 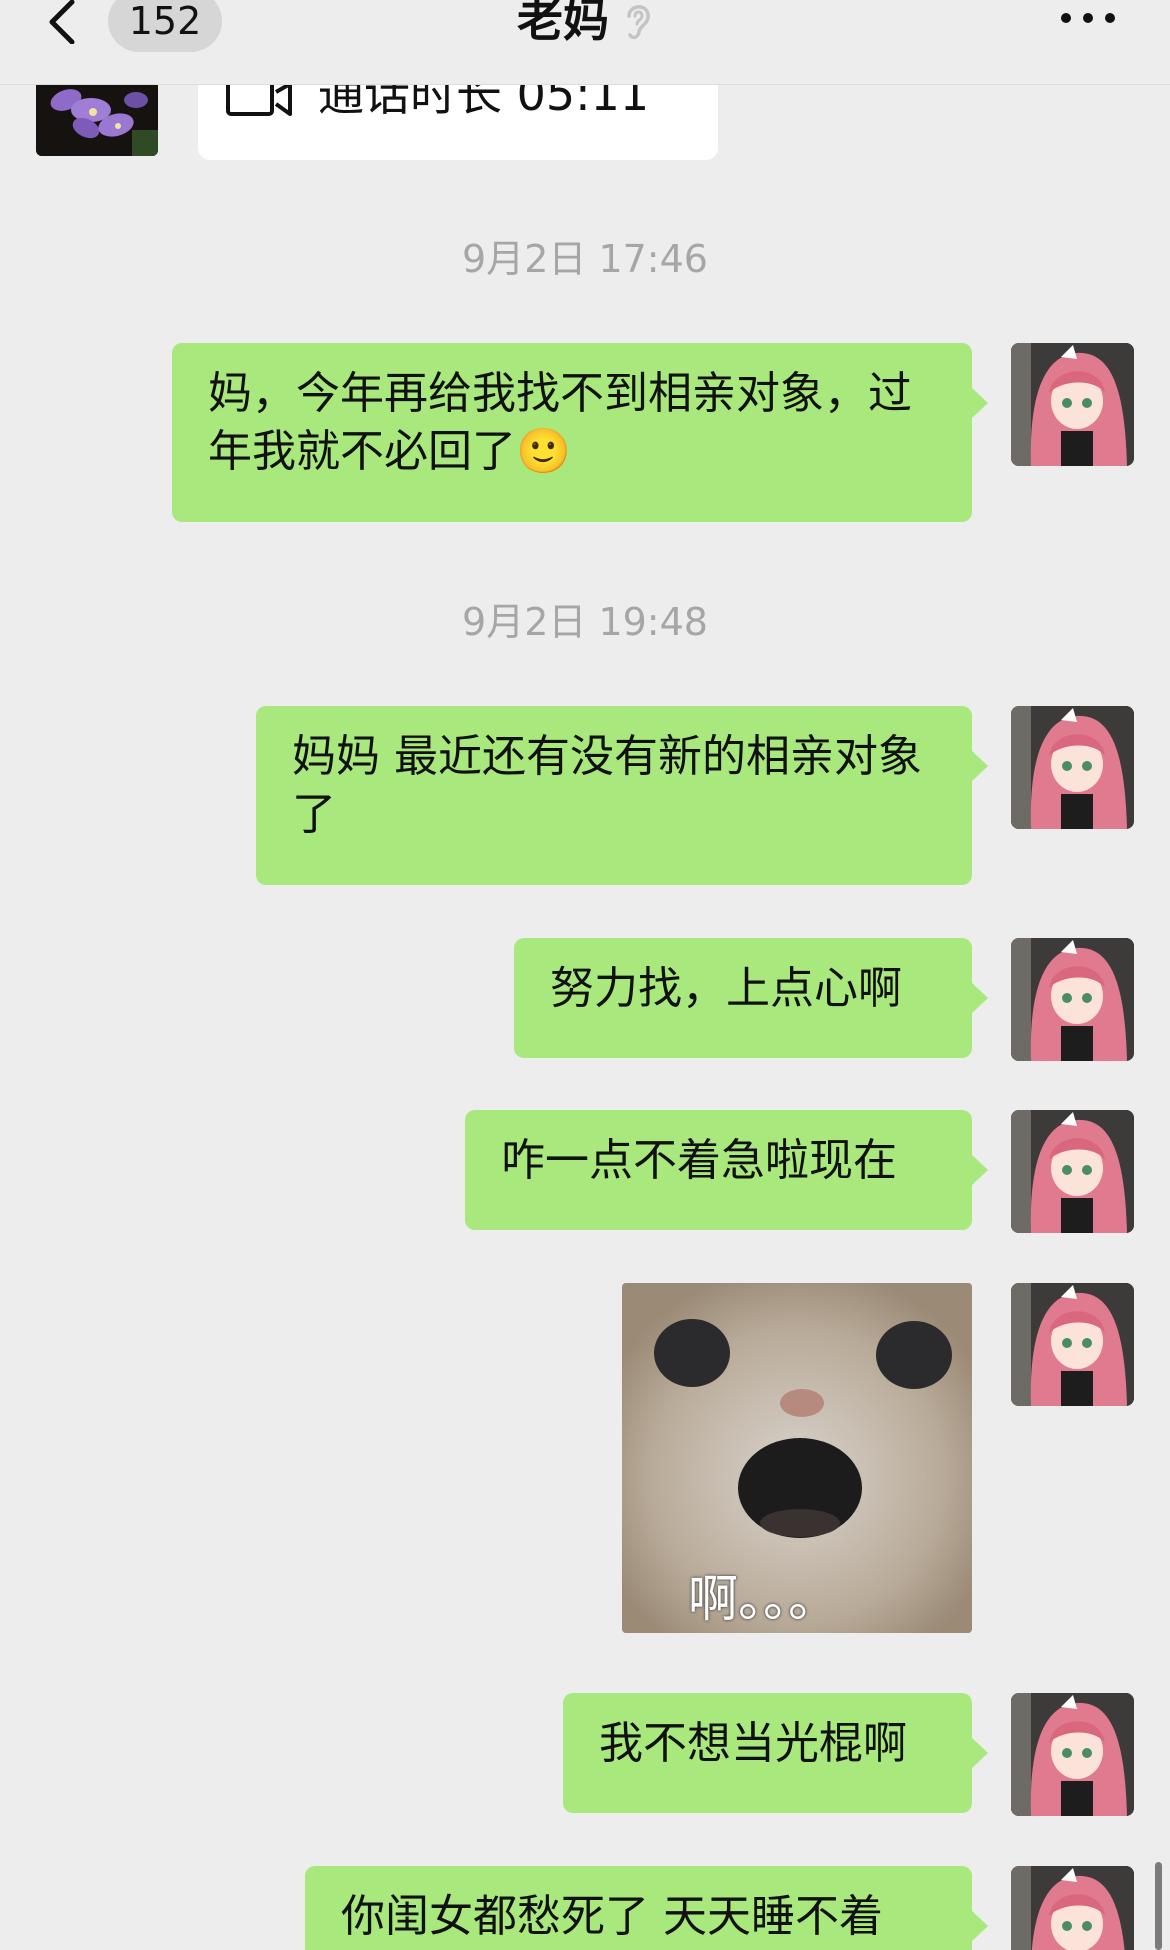 I want to click on cat-sticker: 啊。。。, so click(x=797, y=1458).